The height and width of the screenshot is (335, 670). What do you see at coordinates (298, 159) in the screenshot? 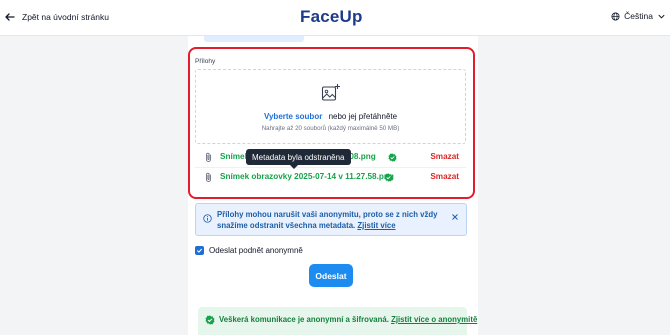
I see `metadata-tooltip: Metadata byla odstraněna` at bounding box center [298, 159].